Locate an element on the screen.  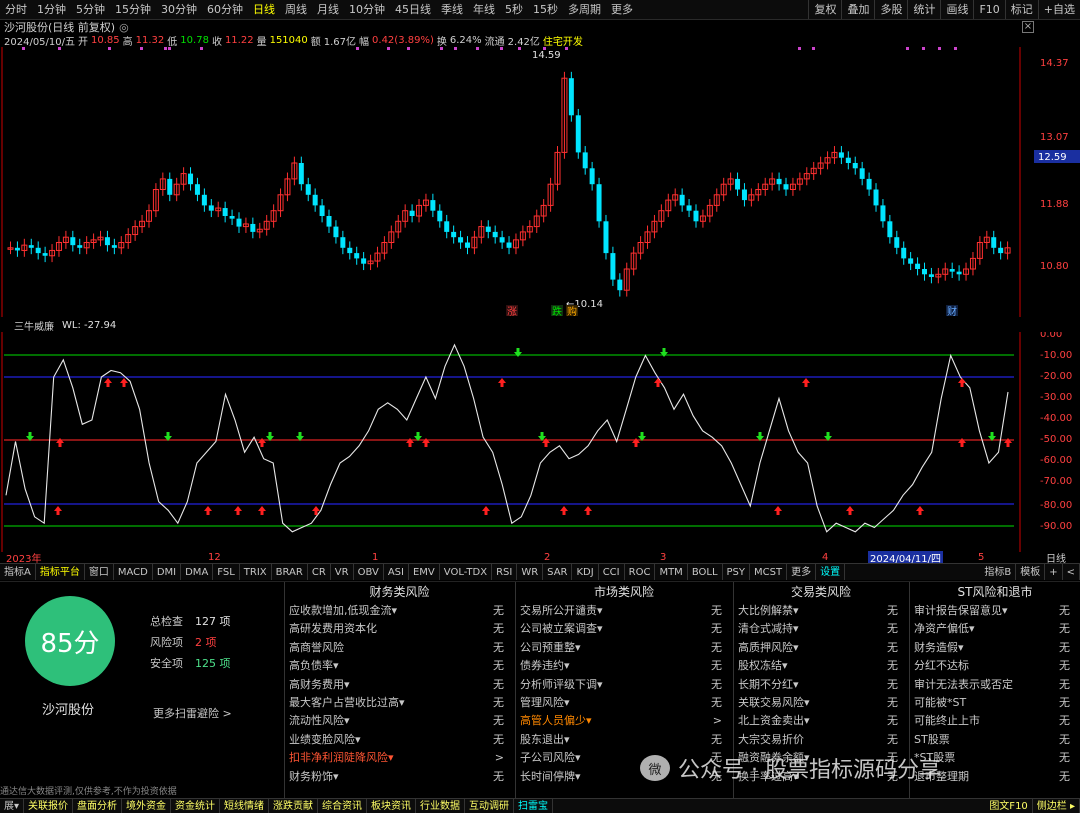
bottom-tab: 互动调研 is located at coordinates (490, 806).